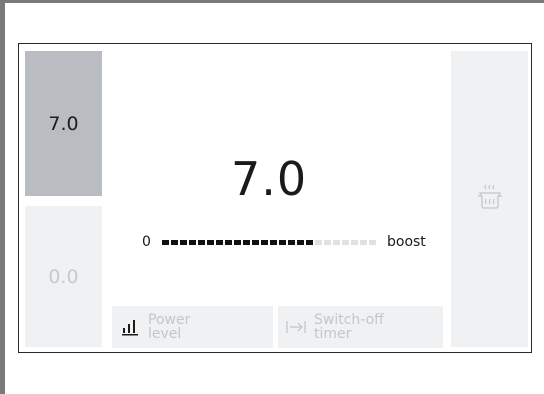 Image resolution: width=544 pixels, height=394 pixels. I want to click on keep-warm-button, so click(489, 199).